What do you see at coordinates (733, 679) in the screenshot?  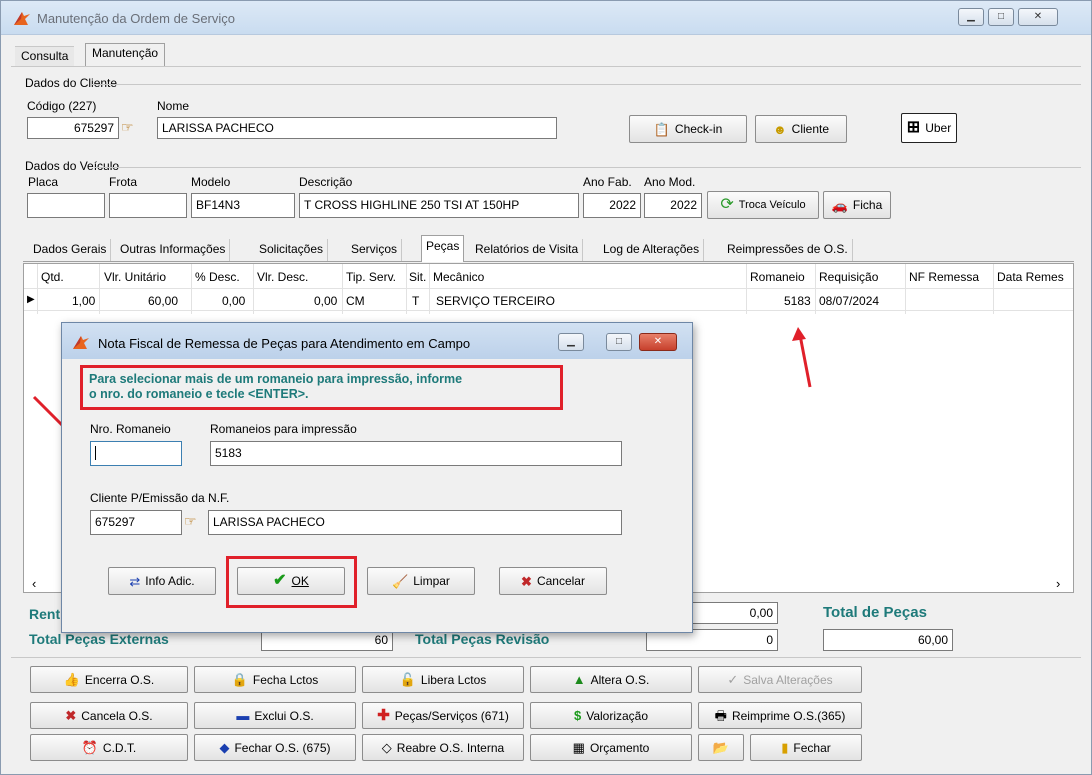 I see `check-icon: ✓` at bounding box center [733, 679].